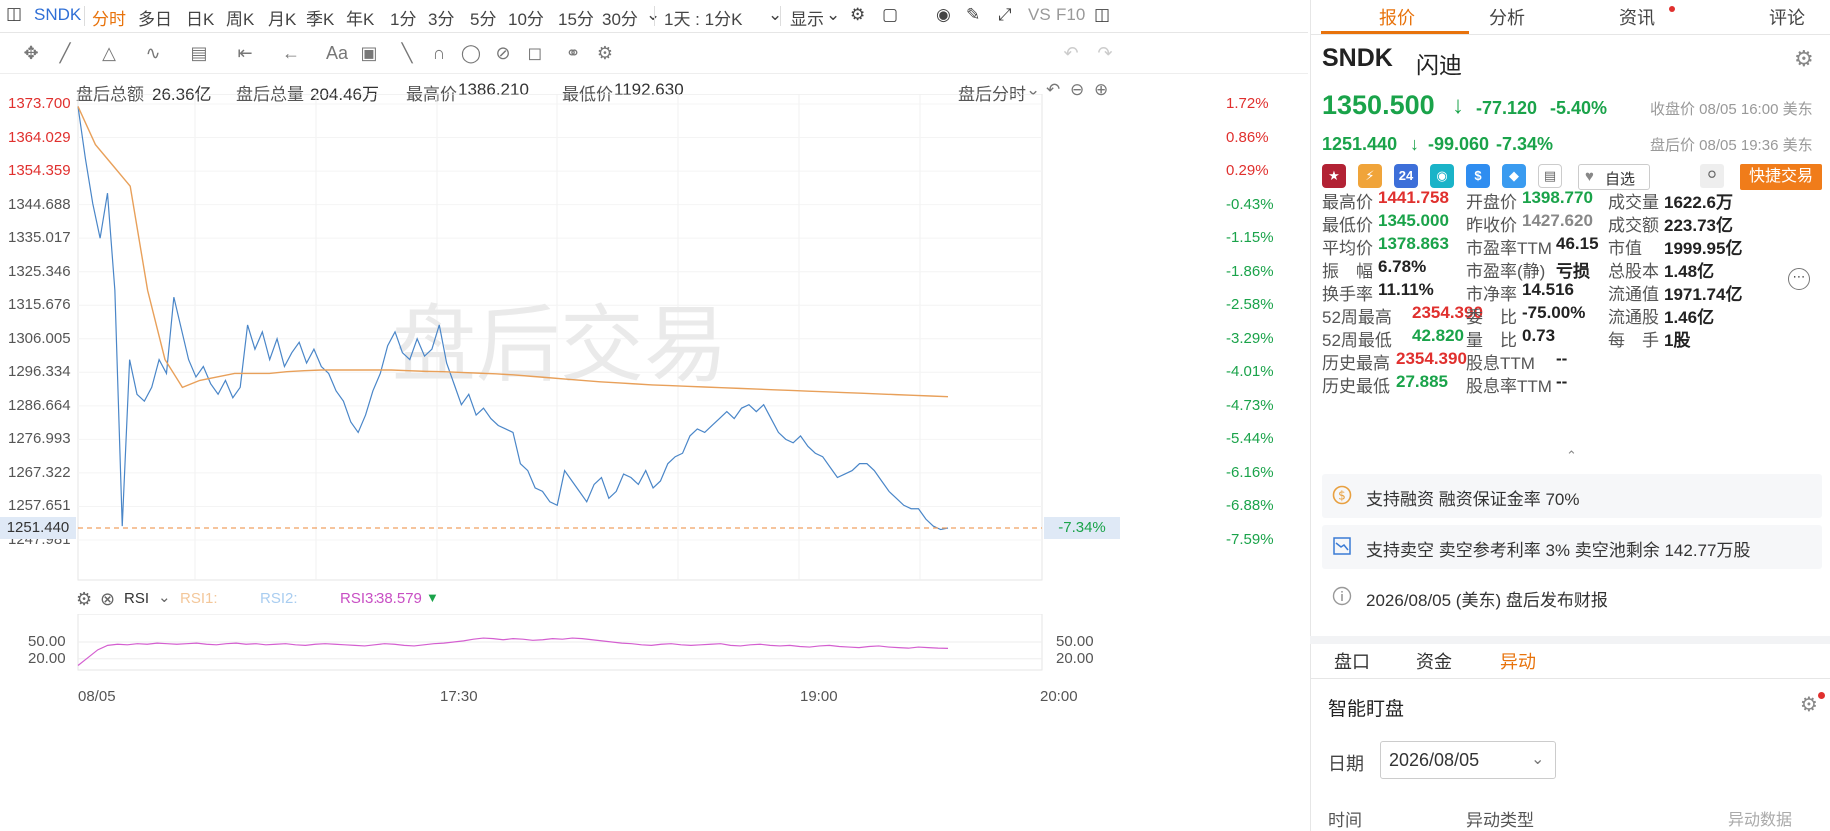 The height and width of the screenshot is (831, 1830). I want to click on tab-orderbook: 盘口, so click(1352, 661).